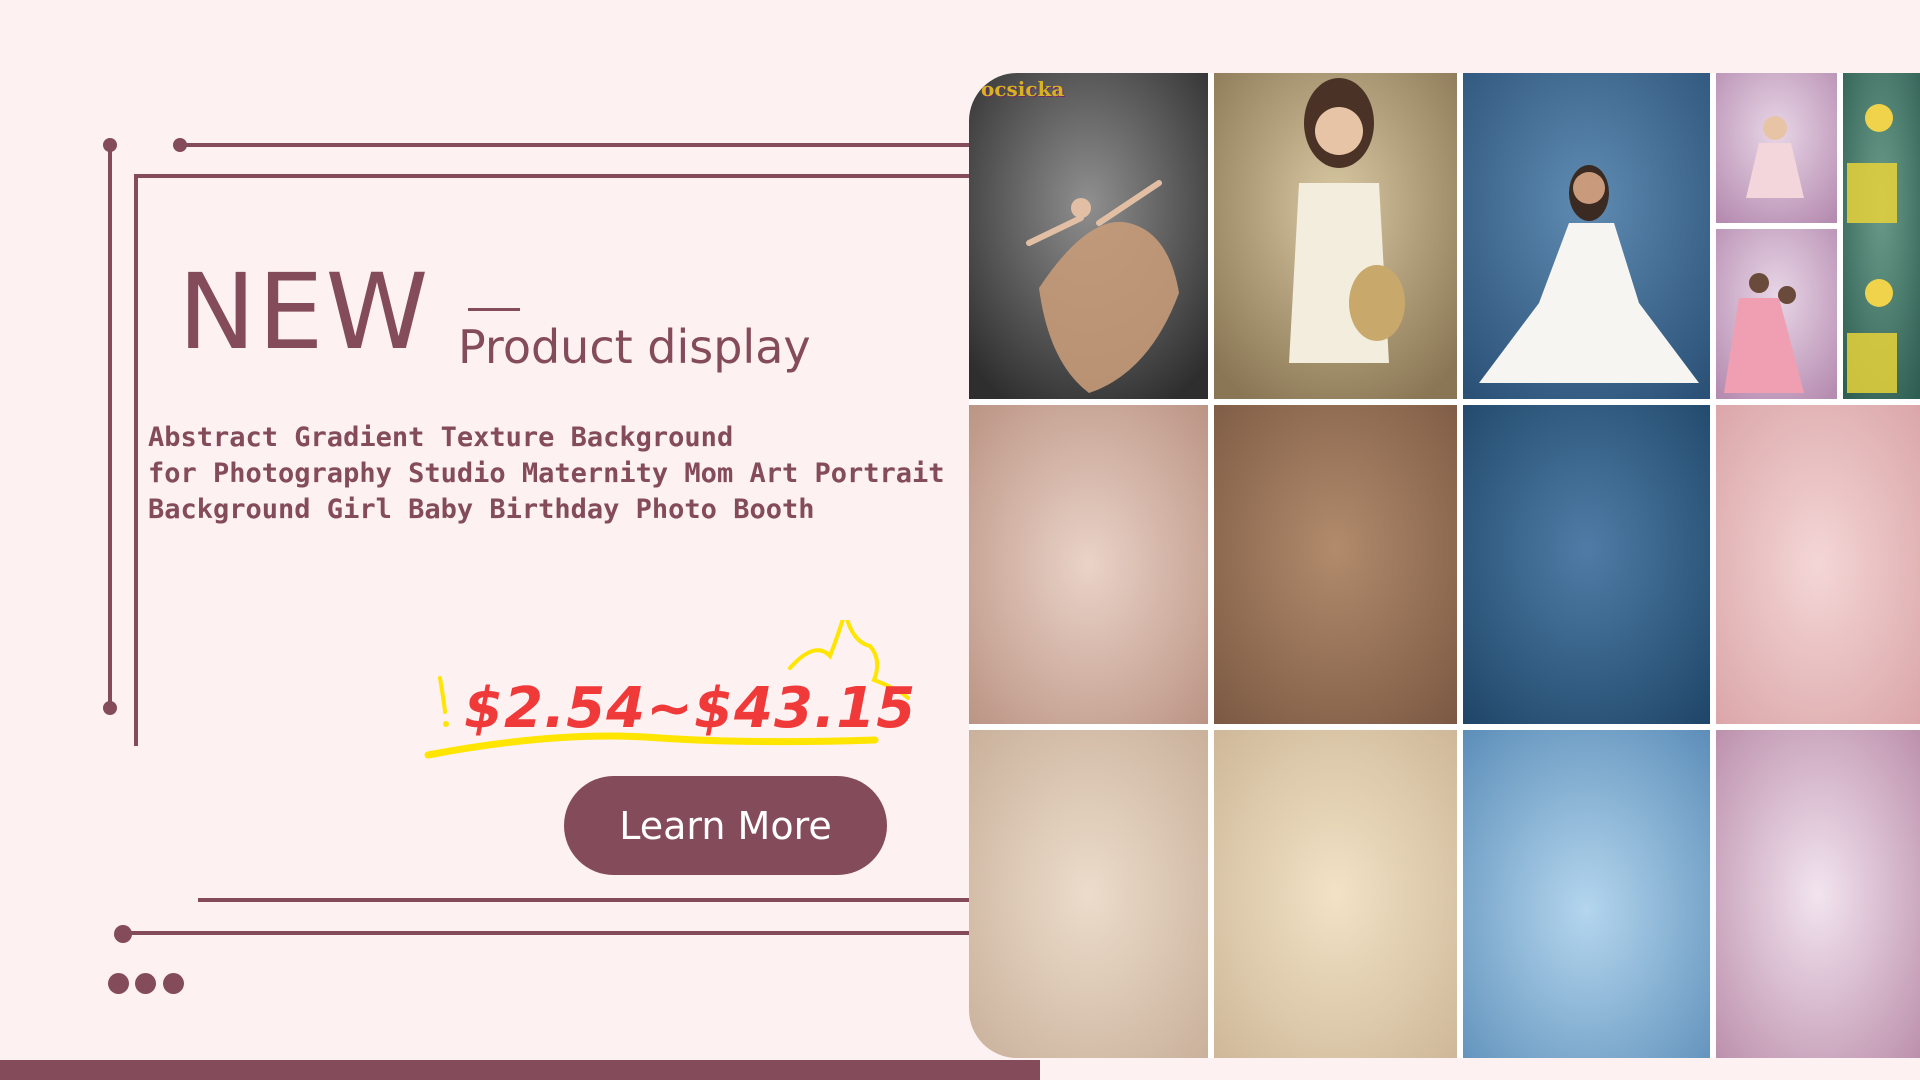  I want to click on price-area: $2.54~$43.15, so click(670, 695).